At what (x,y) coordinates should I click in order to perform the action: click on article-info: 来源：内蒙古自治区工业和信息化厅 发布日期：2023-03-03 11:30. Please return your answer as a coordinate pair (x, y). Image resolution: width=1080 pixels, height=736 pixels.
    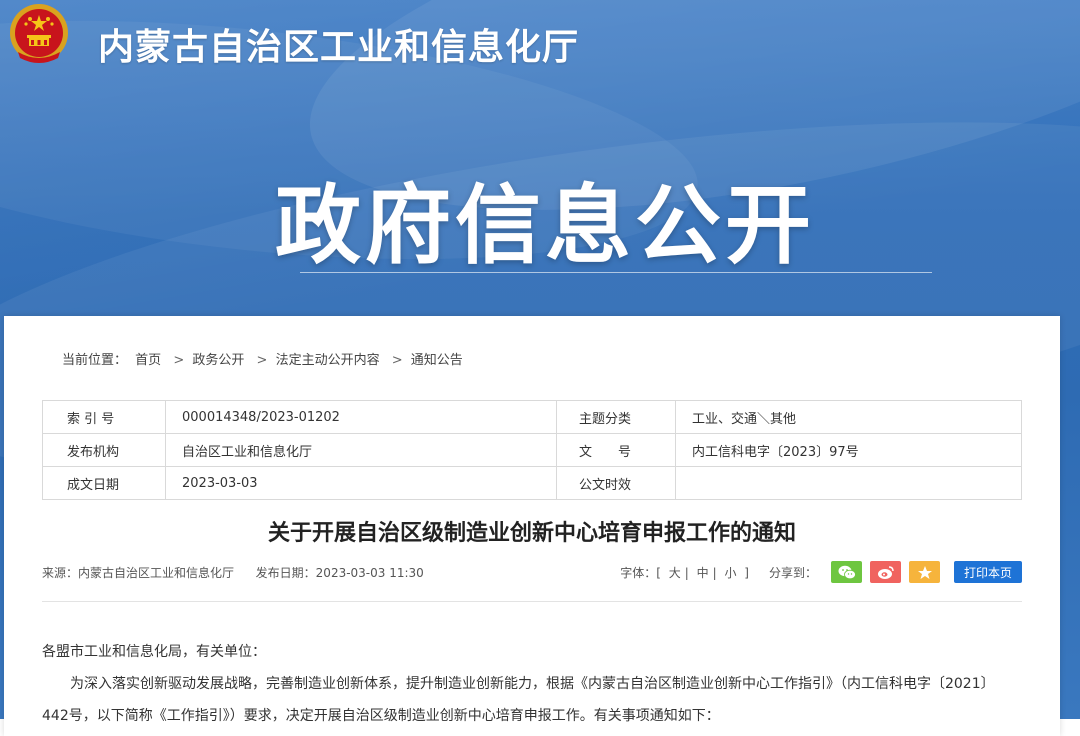
    Looking at the image, I should click on (233, 572).